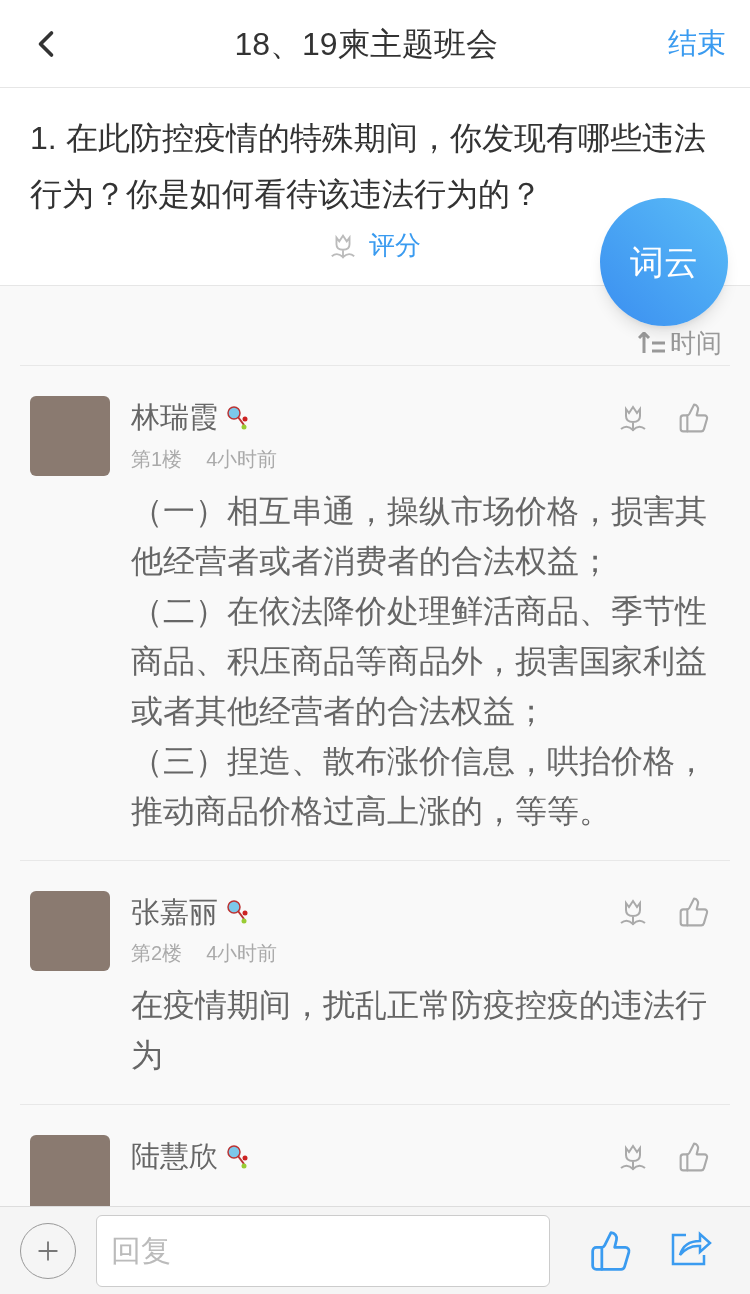  Describe the element at coordinates (375, 245) in the screenshot. I see `rate-button: 评分` at that location.